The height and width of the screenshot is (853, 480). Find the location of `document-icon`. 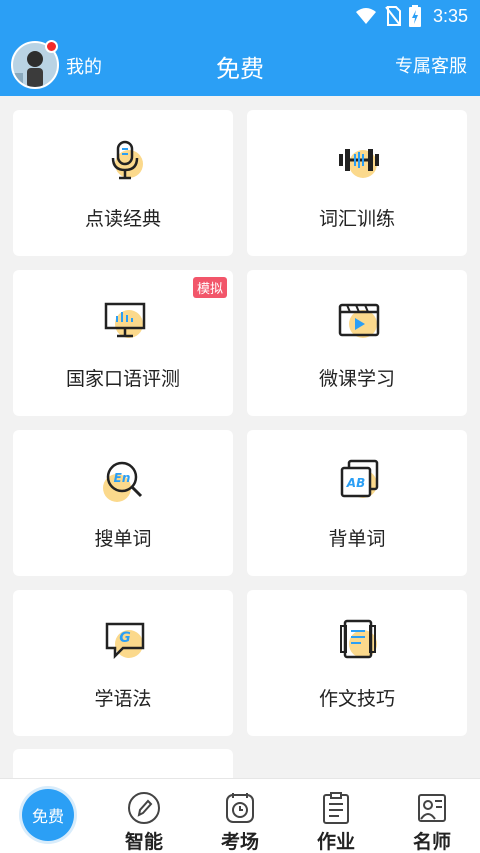

document-icon is located at coordinates (359, 640).